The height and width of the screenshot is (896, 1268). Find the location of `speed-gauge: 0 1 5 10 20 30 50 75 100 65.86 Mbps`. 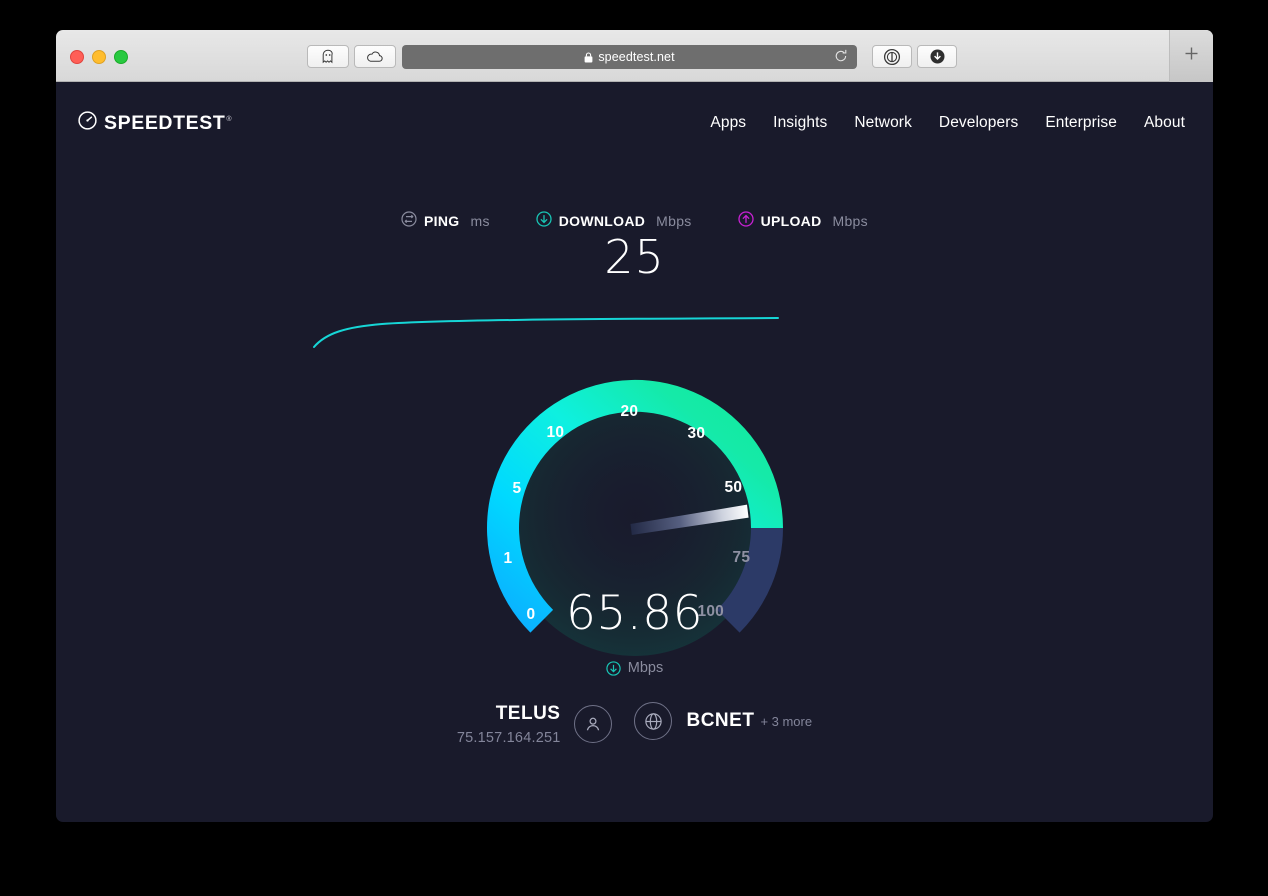

speed-gauge: 0 1 5 10 20 30 50 75 100 65.86 Mbps is located at coordinates (635, 517).